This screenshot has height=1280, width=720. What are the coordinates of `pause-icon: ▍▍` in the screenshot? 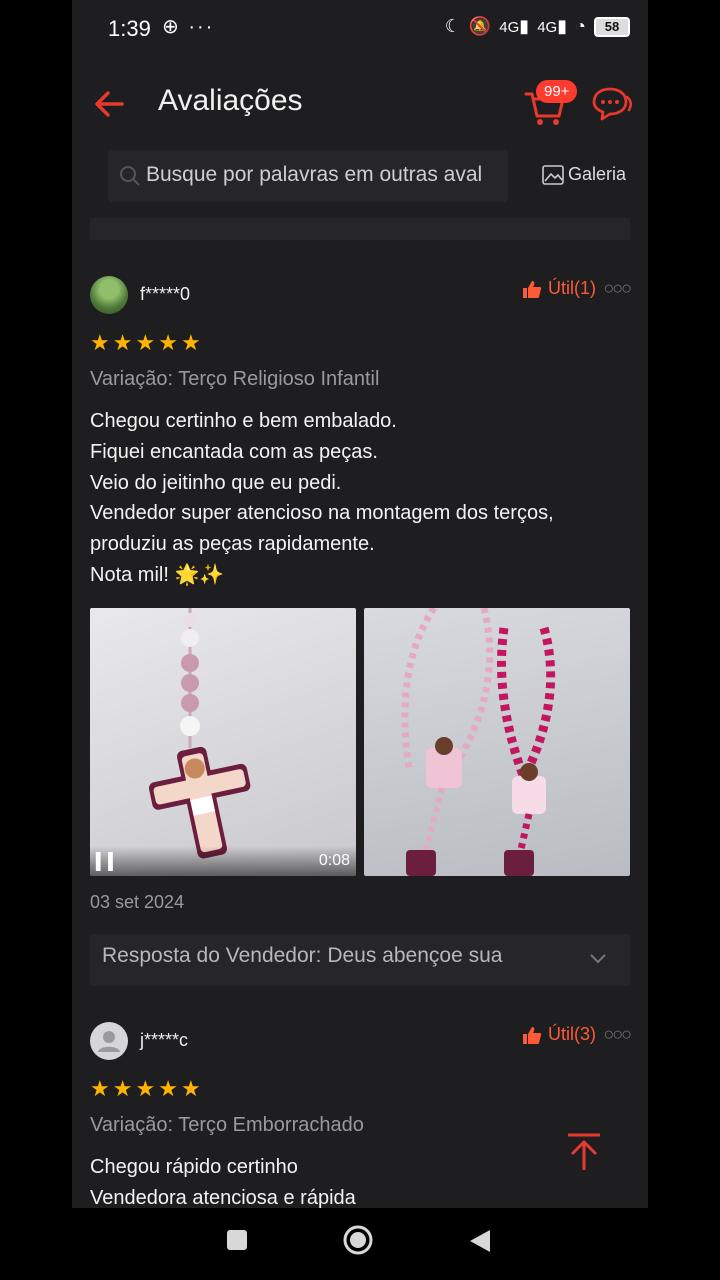 It's located at (108, 862).